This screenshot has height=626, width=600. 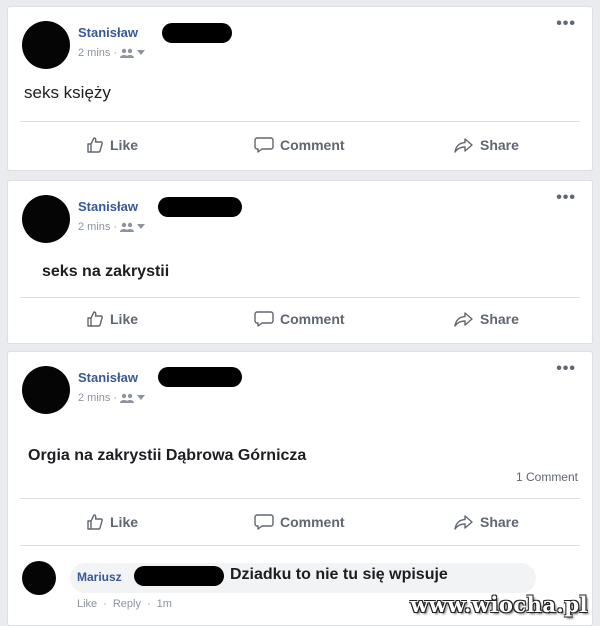 What do you see at coordinates (67, 92) in the screenshot?
I see `post-text: seks księży` at bounding box center [67, 92].